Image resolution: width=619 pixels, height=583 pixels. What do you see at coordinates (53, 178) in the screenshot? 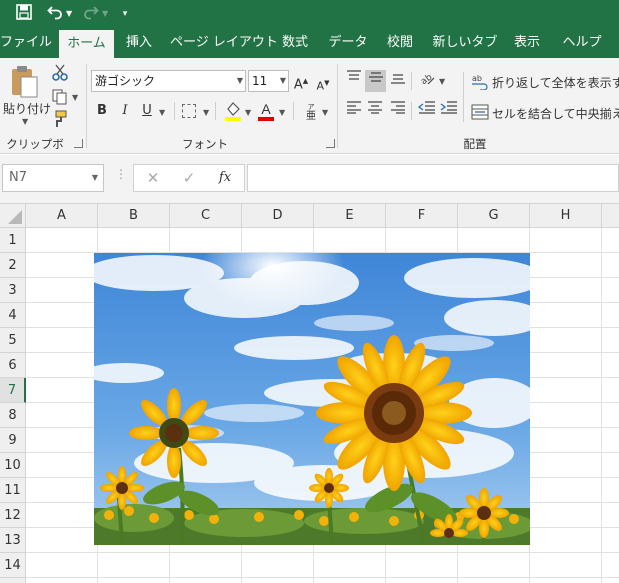
I see `name-box: N7 ▼` at bounding box center [53, 178].